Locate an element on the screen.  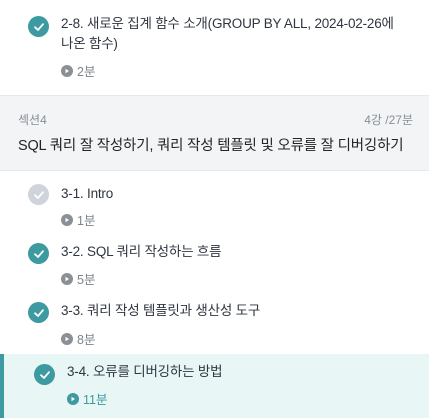
duration-text: 11분 is located at coordinates (95, 400).